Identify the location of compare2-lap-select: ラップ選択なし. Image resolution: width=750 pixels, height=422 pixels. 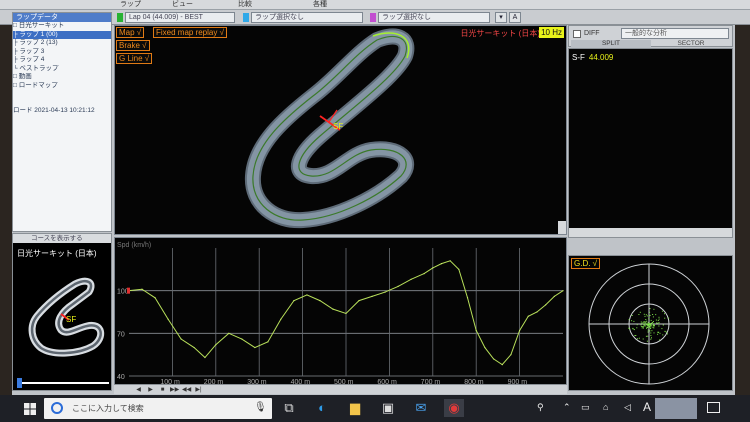
(434, 17).